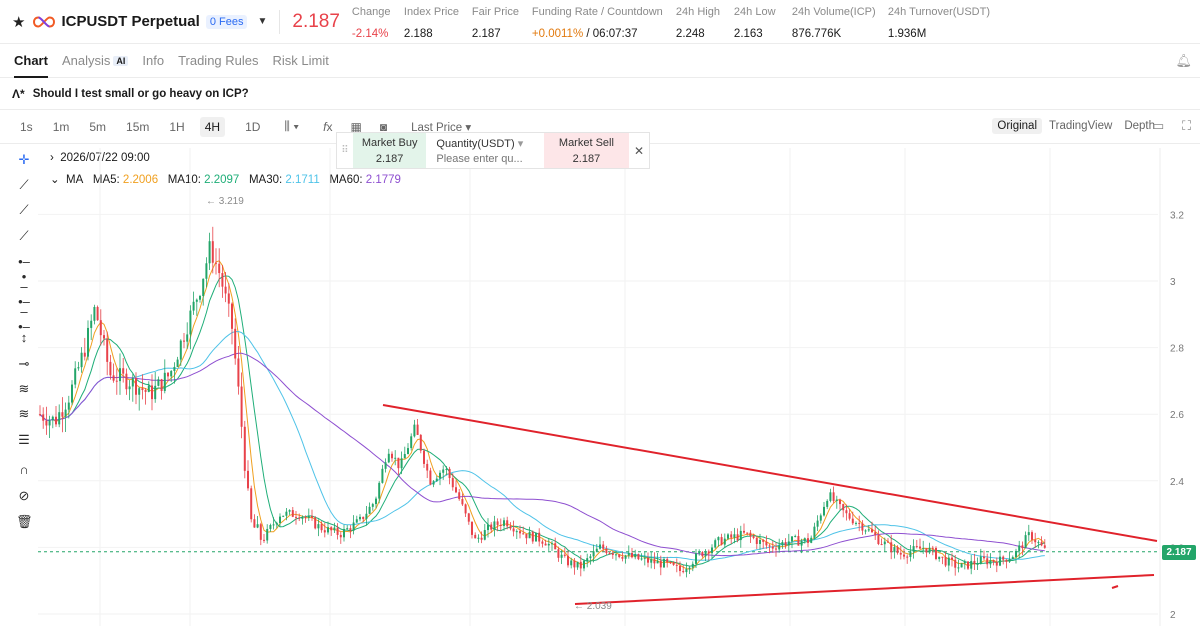  I want to click on current-price-tag: 2.187, so click(1179, 552).